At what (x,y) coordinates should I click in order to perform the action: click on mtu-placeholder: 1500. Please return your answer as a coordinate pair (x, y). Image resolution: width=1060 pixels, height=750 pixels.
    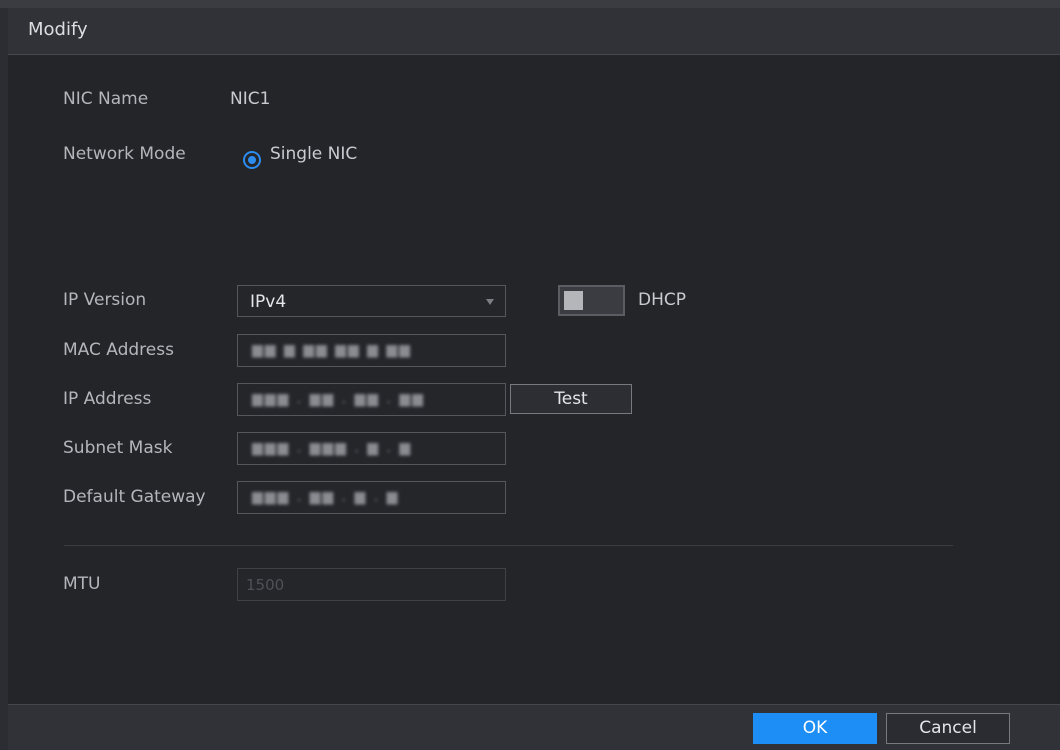
    Looking at the image, I should click on (265, 585).